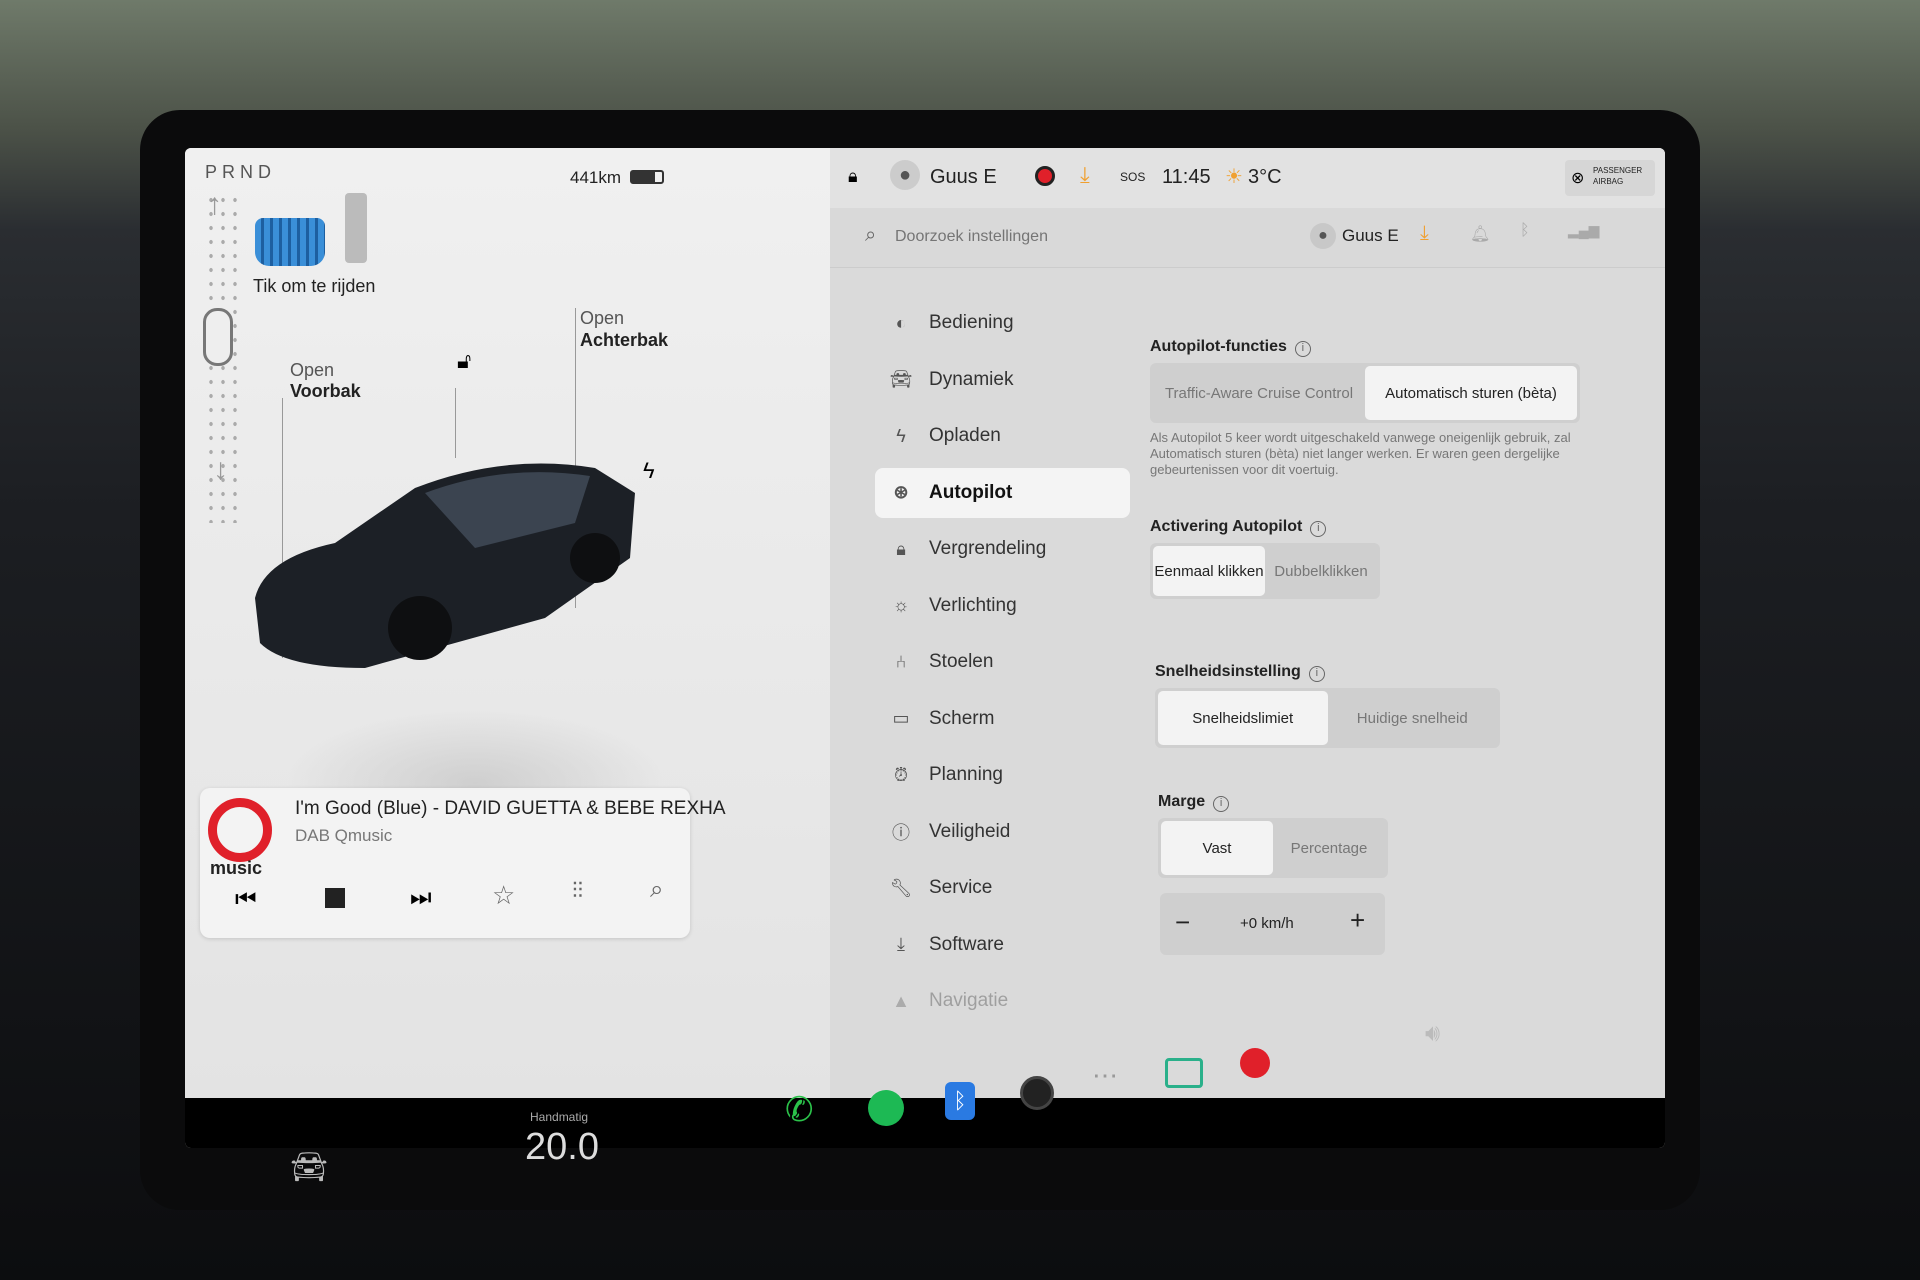 Image resolution: width=1920 pixels, height=1280 pixels. I want to click on frunk-open-label: Open, so click(312, 370).